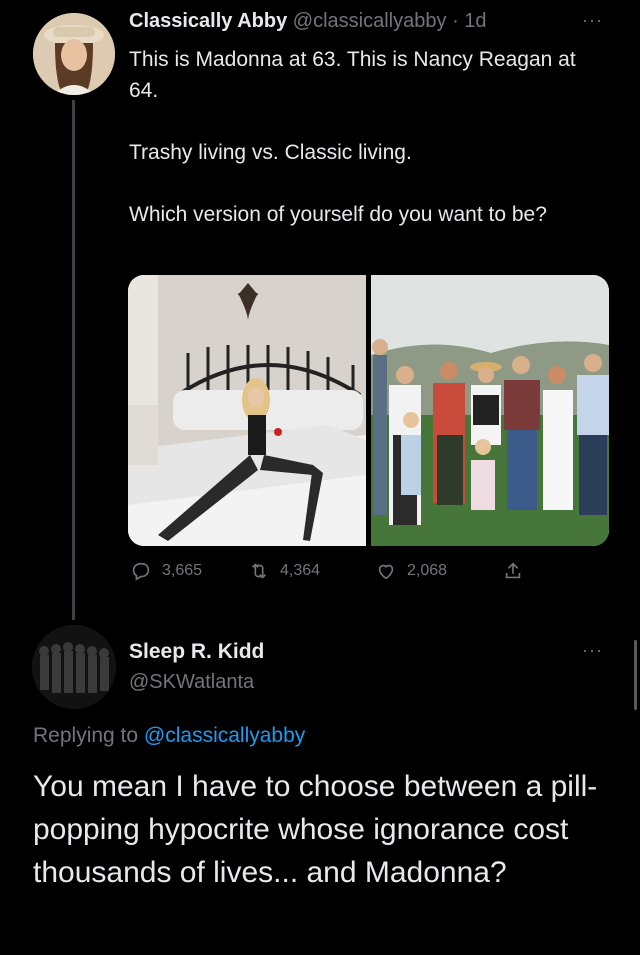 This screenshot has width=640, height=955. I want to click on bedroom-photo, so click(247, 410).